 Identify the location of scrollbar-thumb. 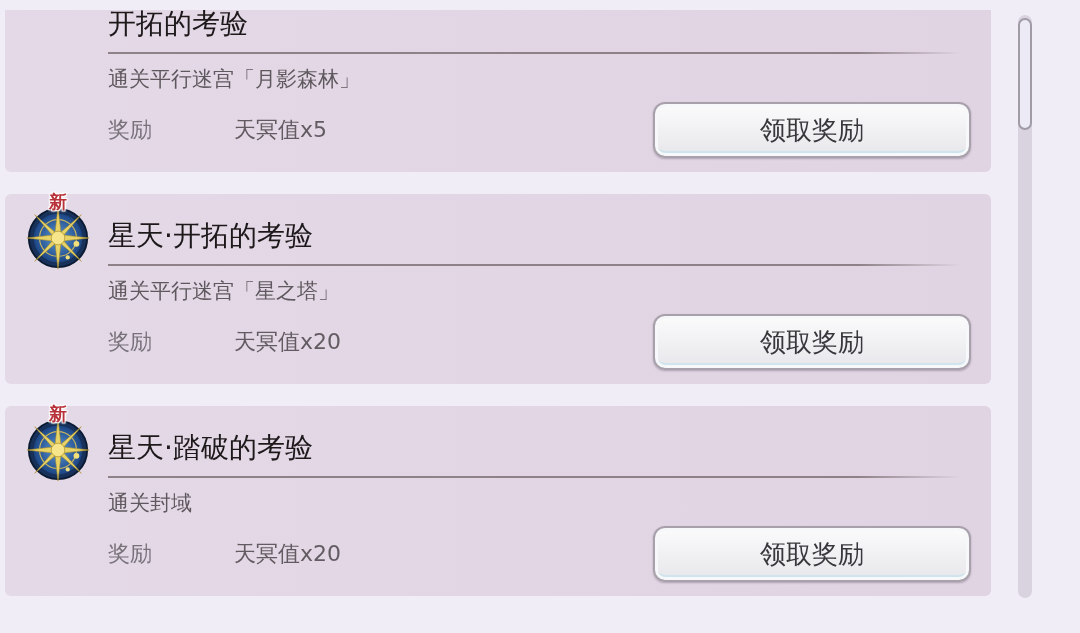
(1025, 74).